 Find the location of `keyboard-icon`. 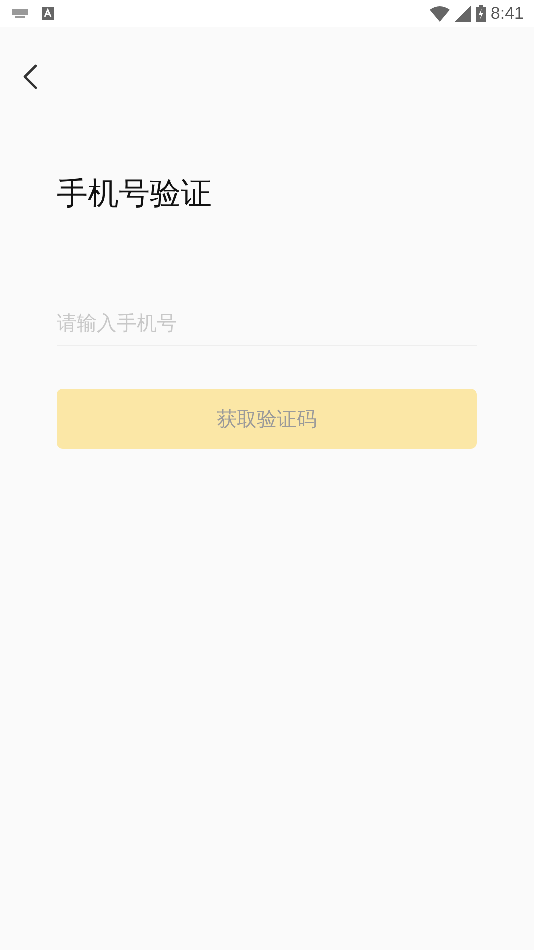

keyboard-icon is located at coordinates (20, 13).